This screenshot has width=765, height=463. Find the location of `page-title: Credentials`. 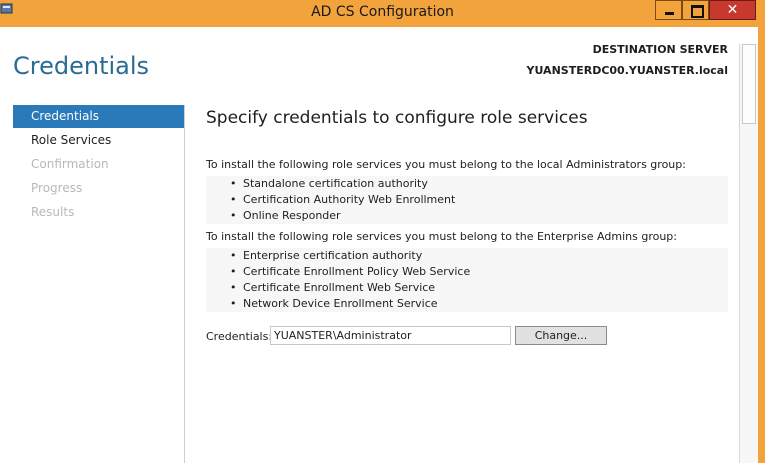

page-title: Credentials is located at coordinates (81, 66).